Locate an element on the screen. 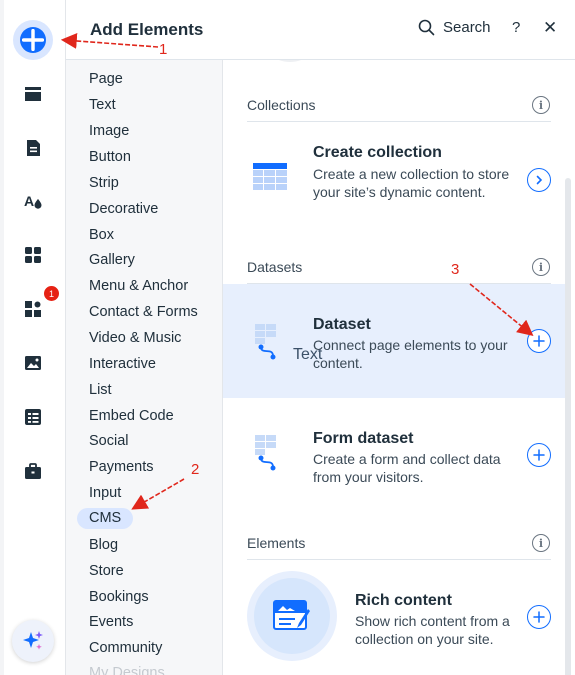  form-dataset-title: Form dataset is located at coordinates (363, 438).